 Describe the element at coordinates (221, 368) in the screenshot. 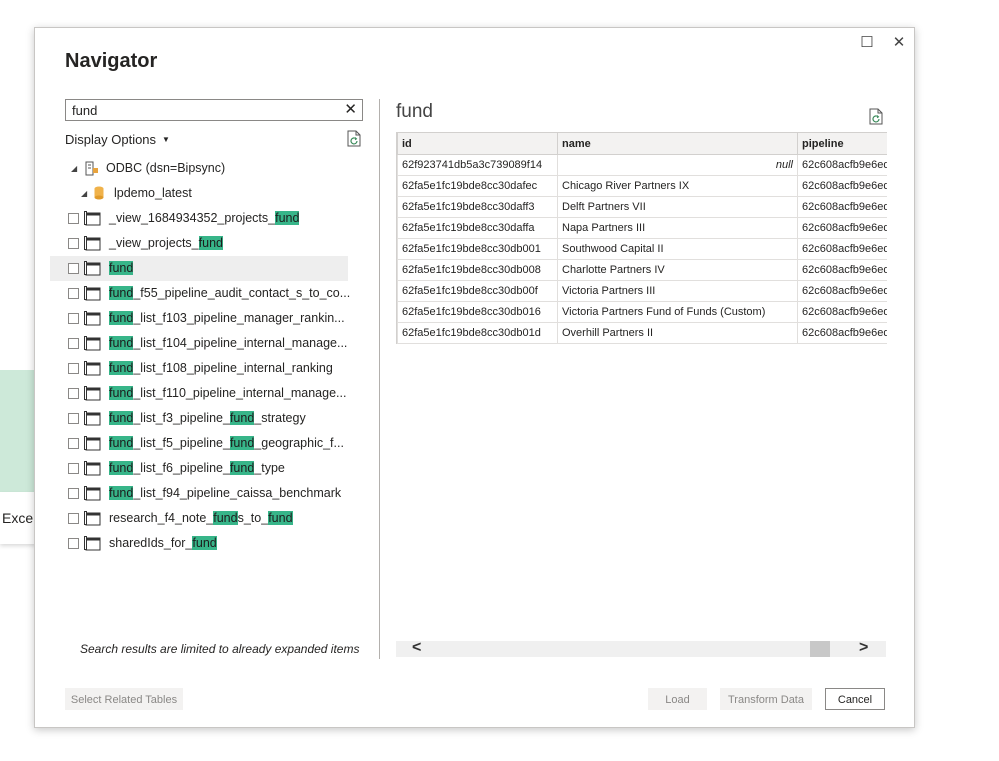

I see `table-name-label: fund_list_f108_pipeline_internal_ranking` at that location.